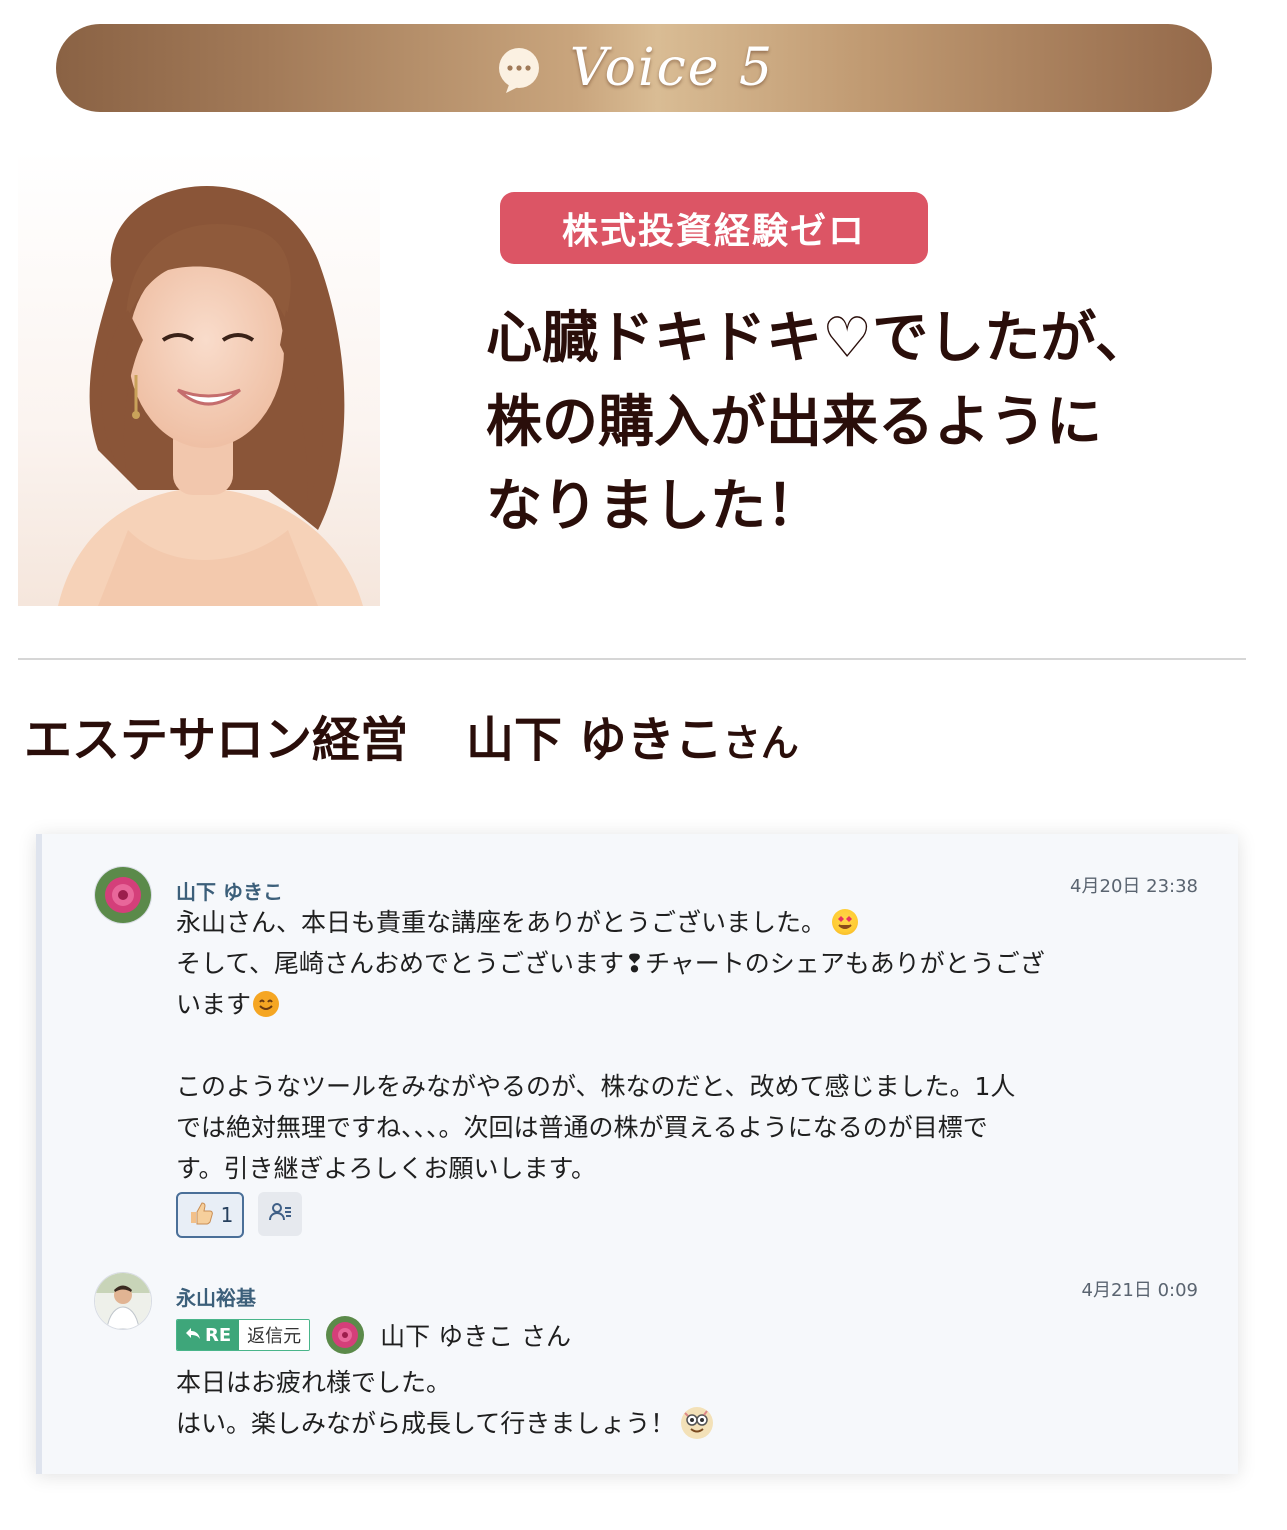  Describe the element at coordinates (373, 1335) in the screenshot. I see `reply-reference: RE 返信元 山下 ゆきこ さん` at that location.